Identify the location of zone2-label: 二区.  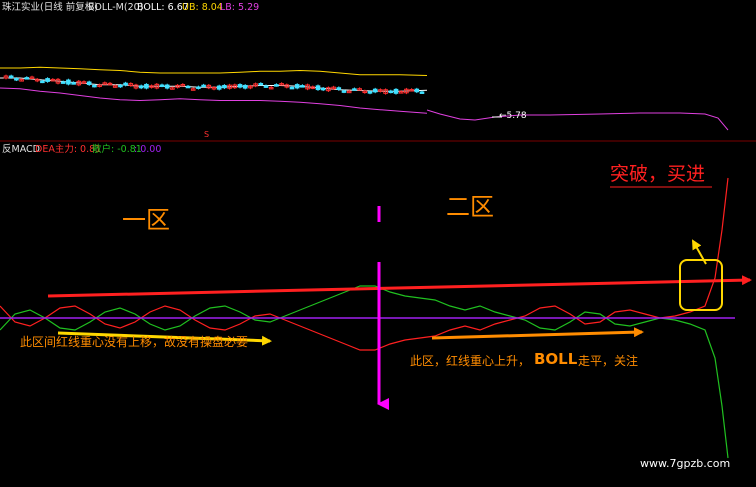
(470, 207).